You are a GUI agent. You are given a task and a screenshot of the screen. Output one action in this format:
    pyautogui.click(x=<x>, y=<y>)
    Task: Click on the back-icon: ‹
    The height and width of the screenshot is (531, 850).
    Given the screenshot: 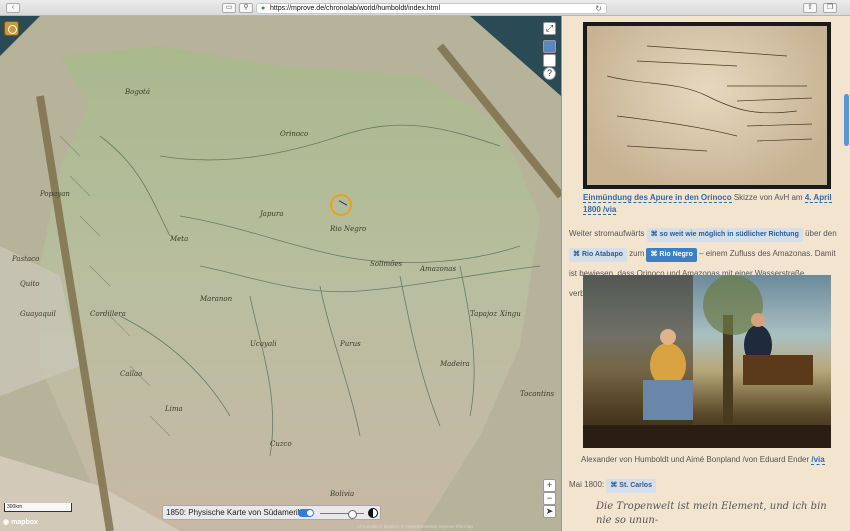 What is the action you would take?
    pyautogui.click(x=13, y=8)
    